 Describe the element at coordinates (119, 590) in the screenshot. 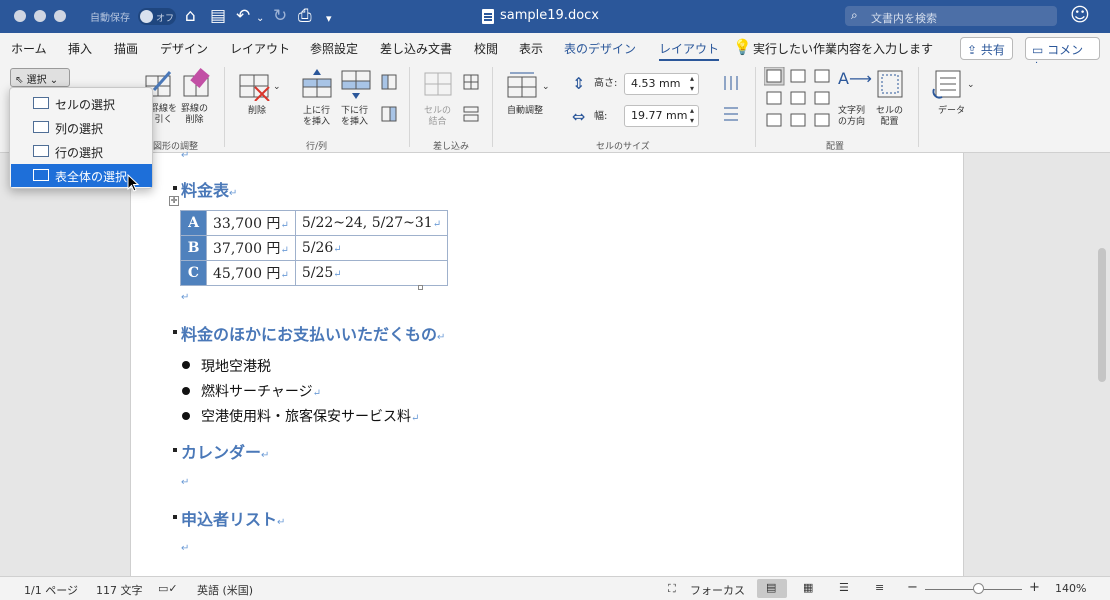

I see `word-count: 117 文字` at that location.